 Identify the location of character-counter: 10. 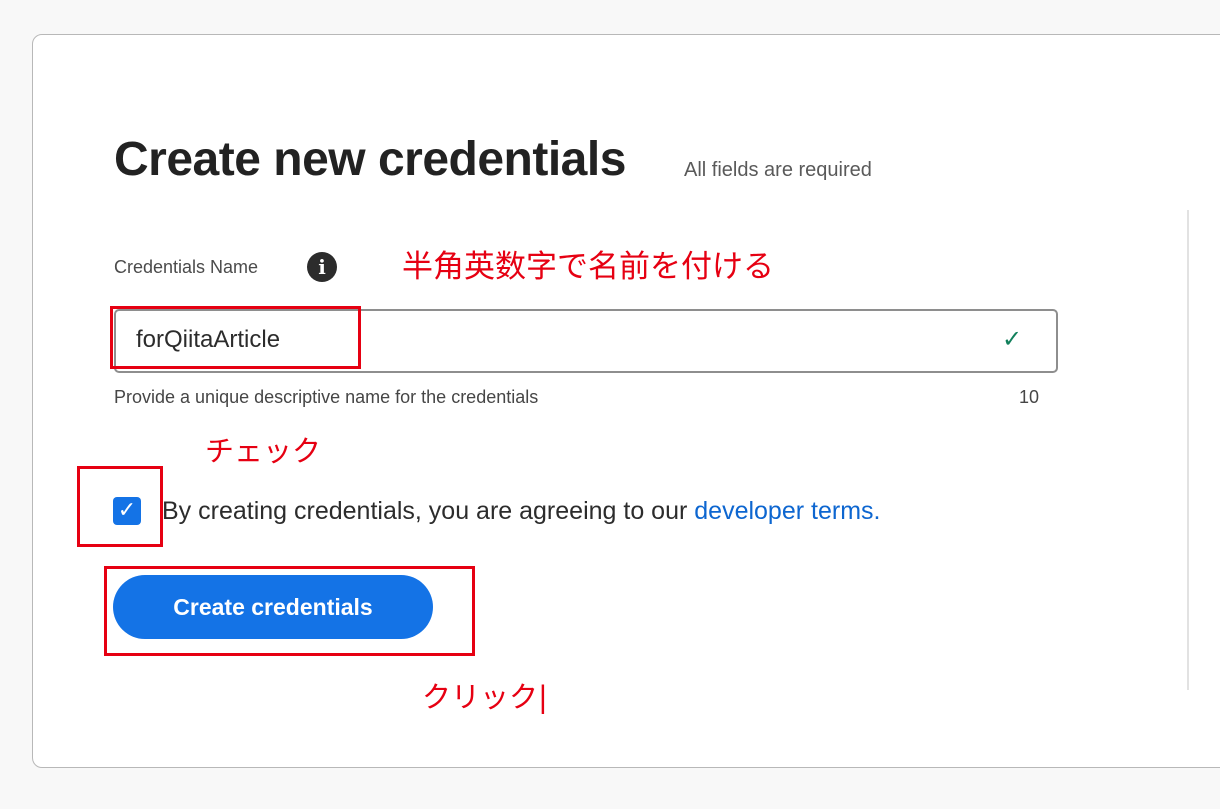
(1029, 397).